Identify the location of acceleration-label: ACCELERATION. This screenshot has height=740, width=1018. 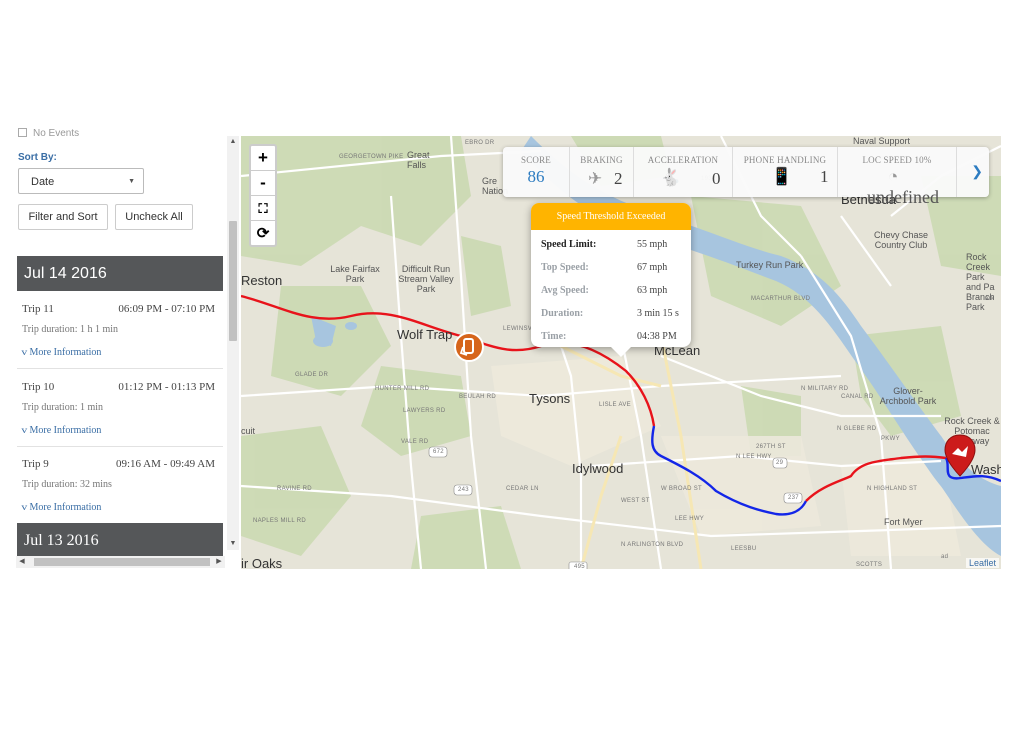
(683, 160).